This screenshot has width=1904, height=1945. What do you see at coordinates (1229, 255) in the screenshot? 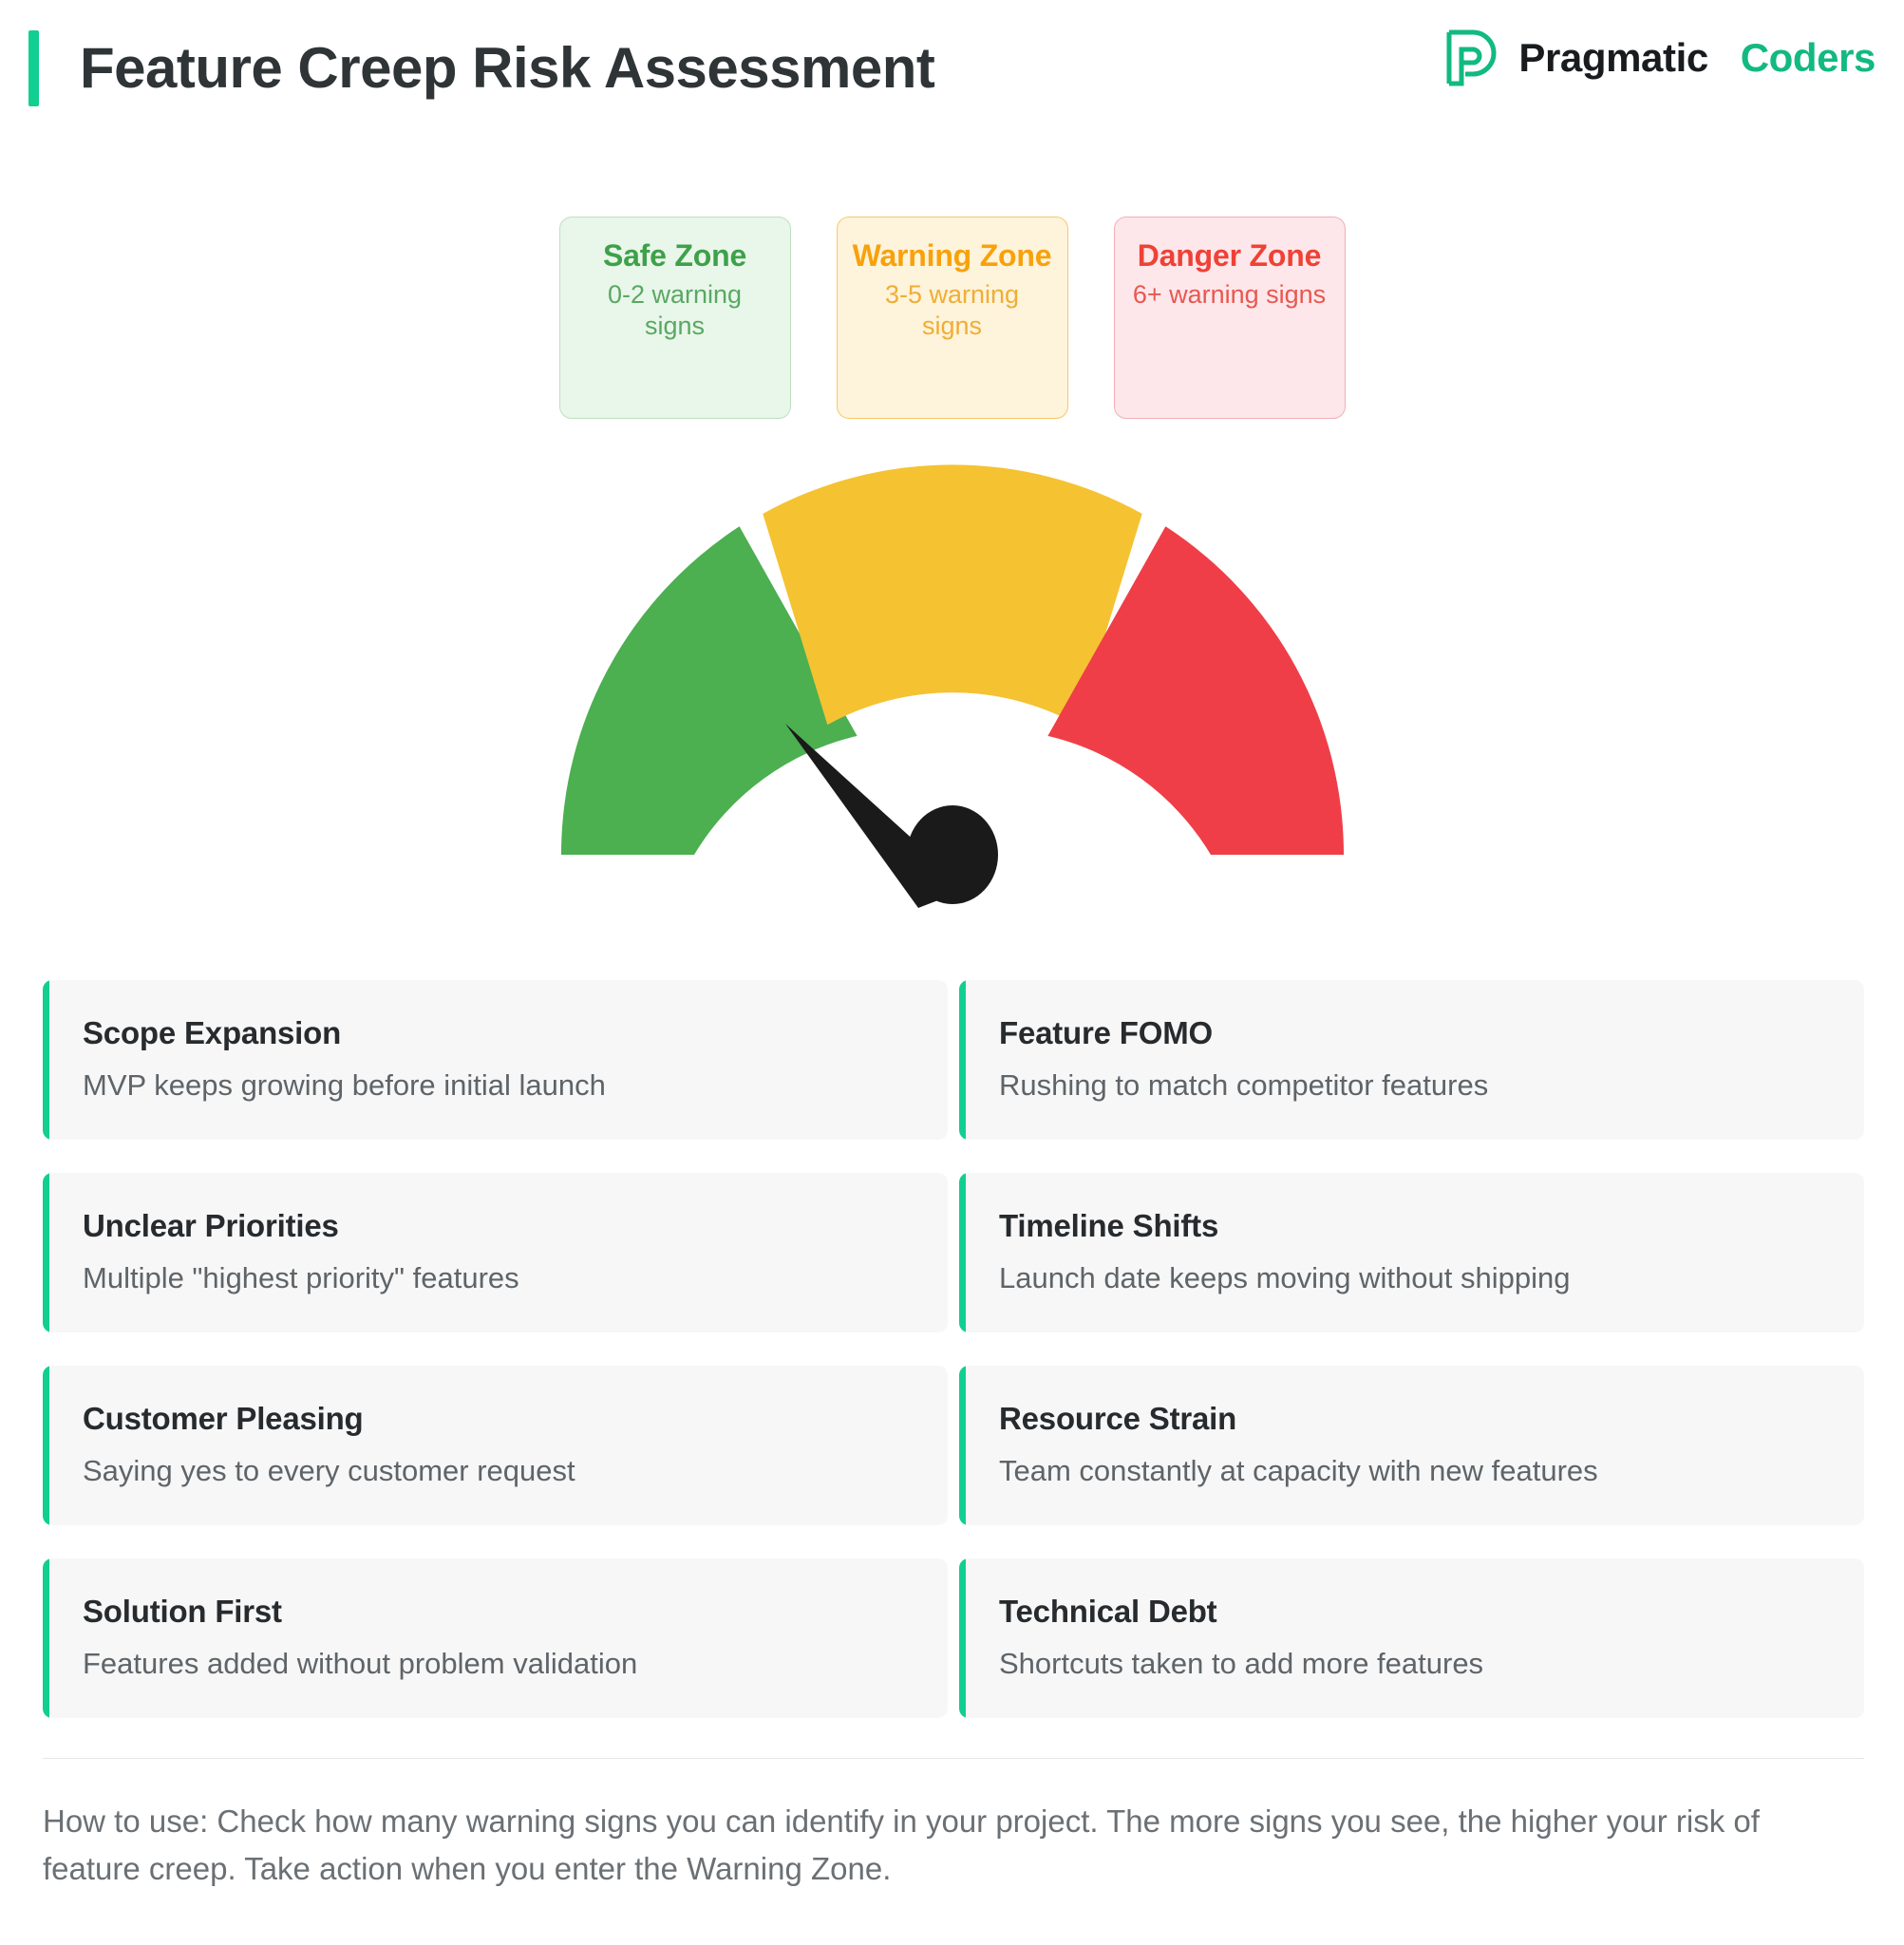
I see `zone-title-danger: Danger Zone` at bounding box center [1229, 255].